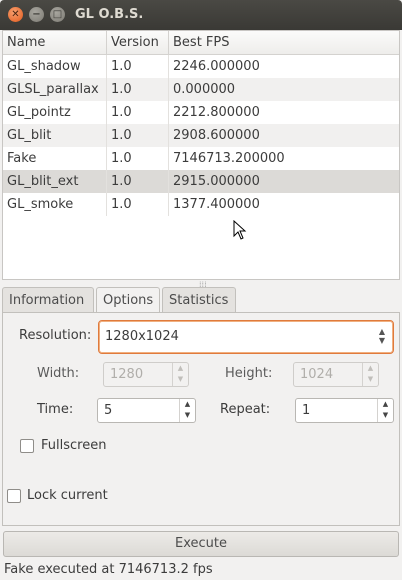 Image resolution: width=402 pixels, height=580 pixels. I want to click on row-name: GL_blit_ext, so click(55, 181).